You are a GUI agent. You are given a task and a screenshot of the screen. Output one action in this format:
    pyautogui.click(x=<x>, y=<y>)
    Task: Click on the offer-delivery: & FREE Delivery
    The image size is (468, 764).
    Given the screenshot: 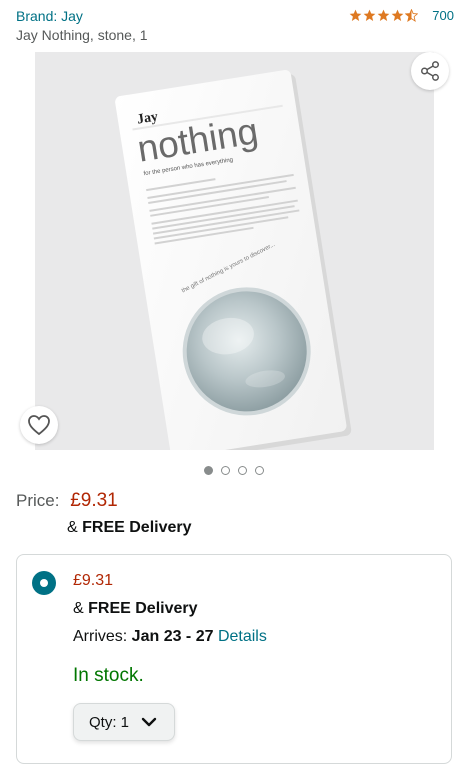 What is the action you would take?
    pyautogui.click(x=135, y=609)
    